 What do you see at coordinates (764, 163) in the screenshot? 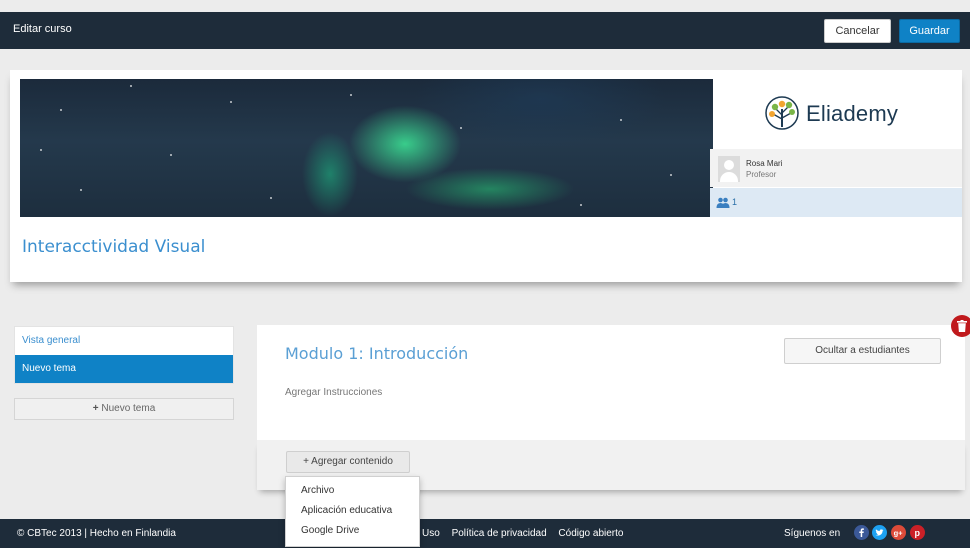
I see `teacher-name: Rosa Mari` at bounding box center [764, 163].